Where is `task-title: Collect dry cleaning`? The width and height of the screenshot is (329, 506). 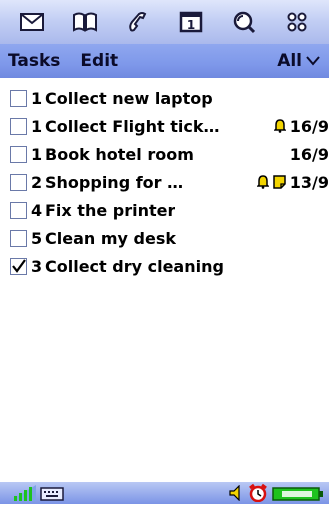 task-title: Collect dry cleaning is located at coordinates (134, 266).